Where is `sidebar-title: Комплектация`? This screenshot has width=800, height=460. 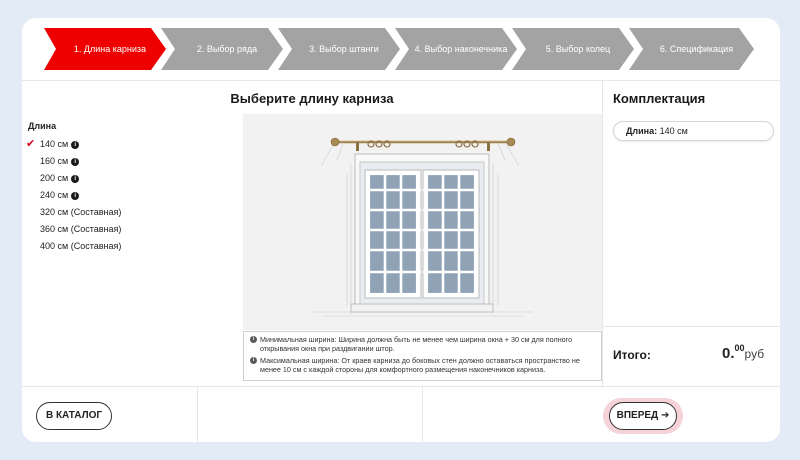 sidebar-title: Комплектация is located at coordinates (659, 98).